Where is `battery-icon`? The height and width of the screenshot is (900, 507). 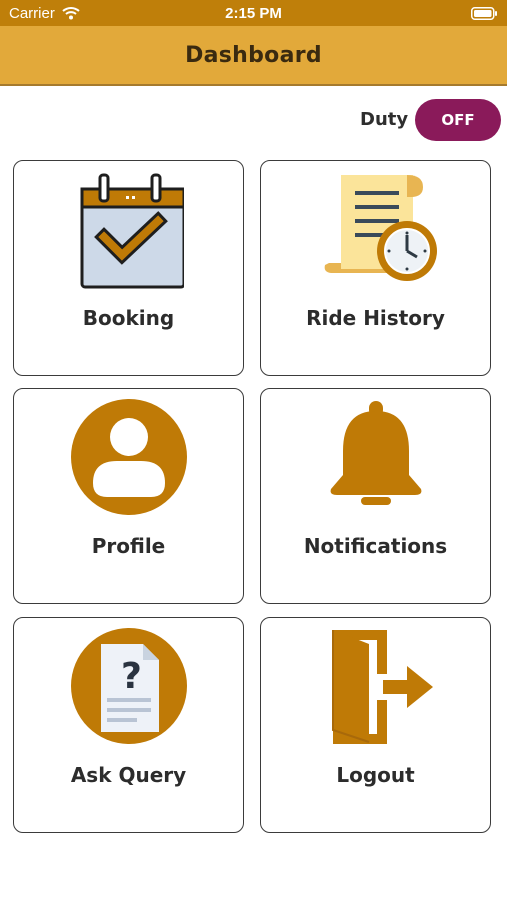
battery-icon is located at coordinates (484, 13).